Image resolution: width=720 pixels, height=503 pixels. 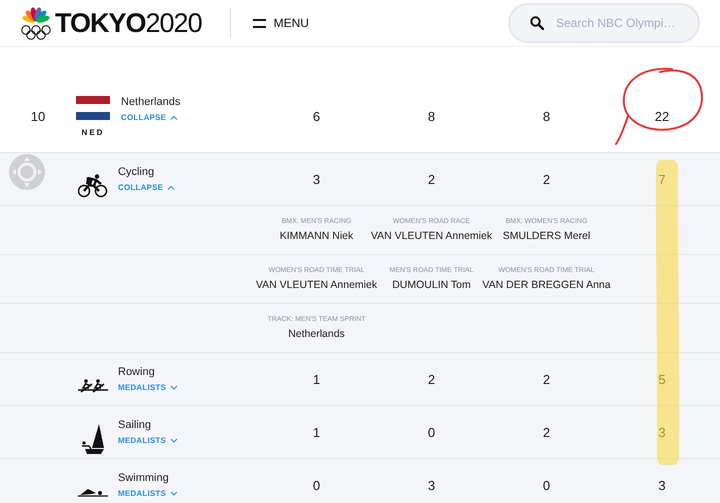 What do you see at coordinates (317, 236) in the screenshot?
I see `athlete-name: KIMMANN Niek` at bounding box center [317, 236].